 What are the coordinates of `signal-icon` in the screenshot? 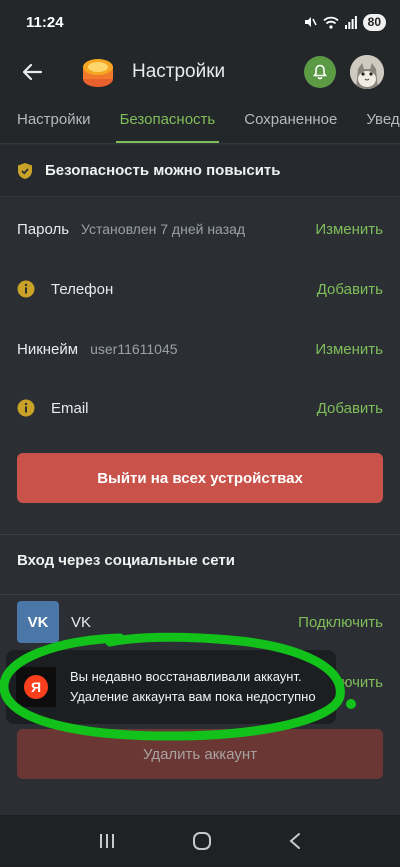 It's located at (350, 22).